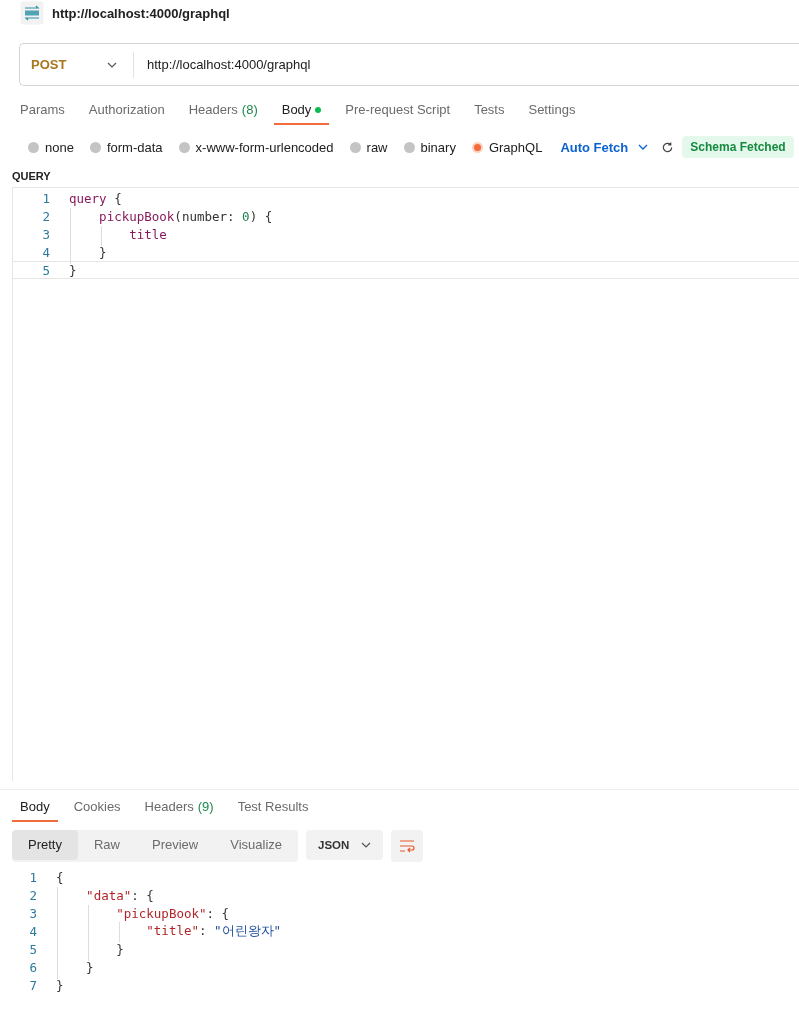 This screenshot has width=799, height=1025. I want to click on format-dropdown: JSON, so click(345, 845).